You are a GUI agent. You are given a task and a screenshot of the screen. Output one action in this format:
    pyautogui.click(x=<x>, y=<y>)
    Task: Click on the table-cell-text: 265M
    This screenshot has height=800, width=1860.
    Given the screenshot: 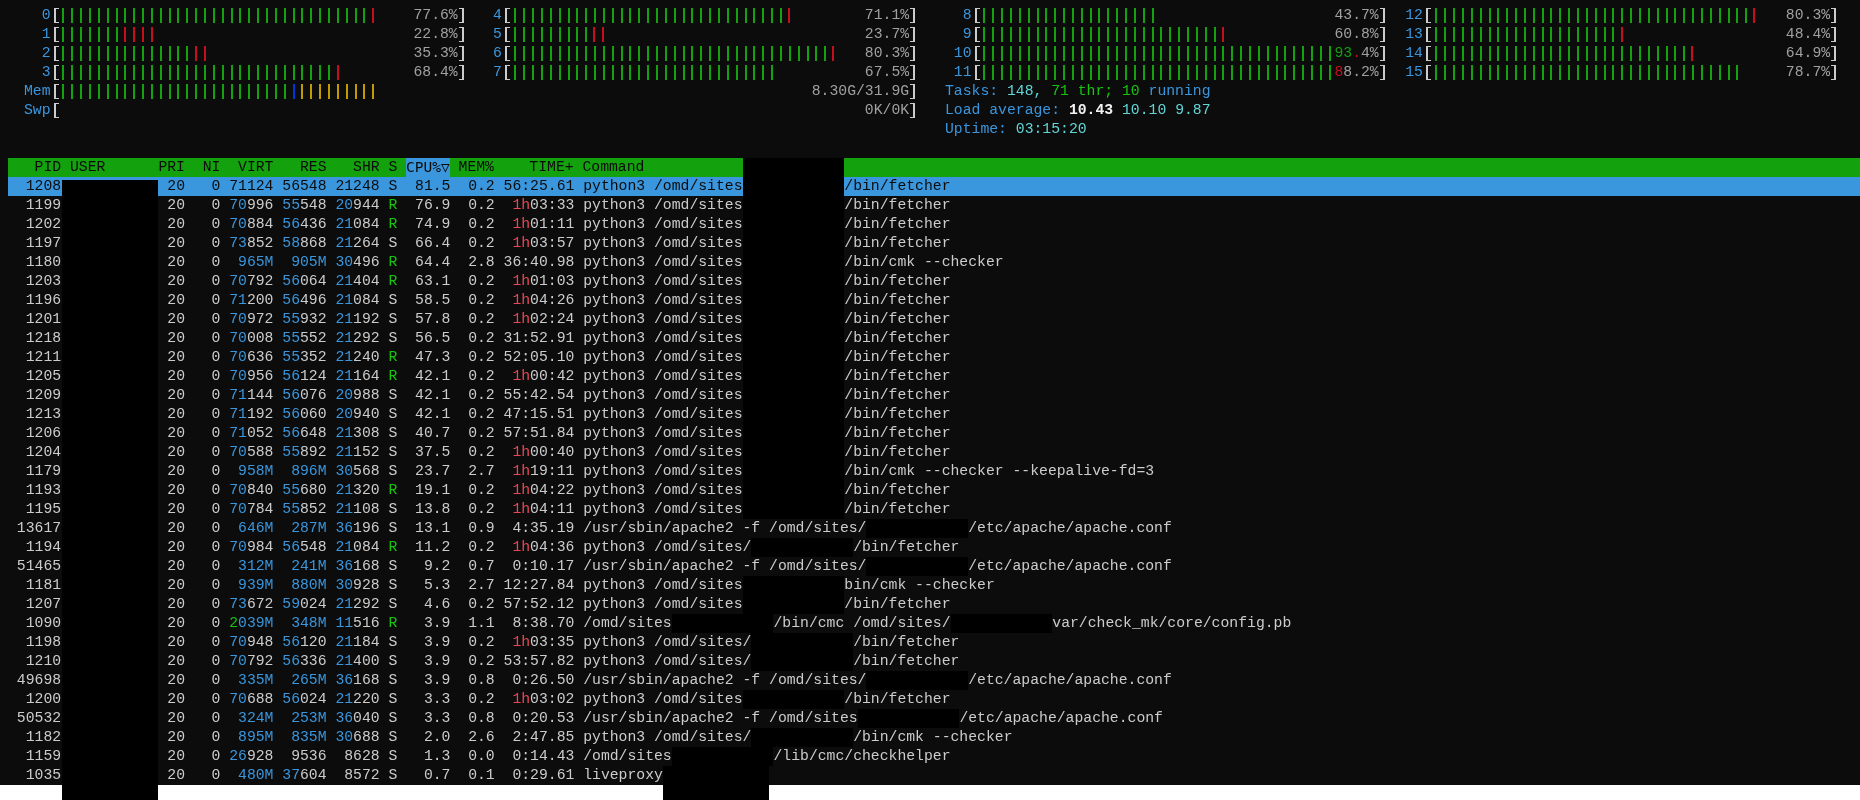 What is the action you would take?
    pyautogui.click(x=308, y=680)
    